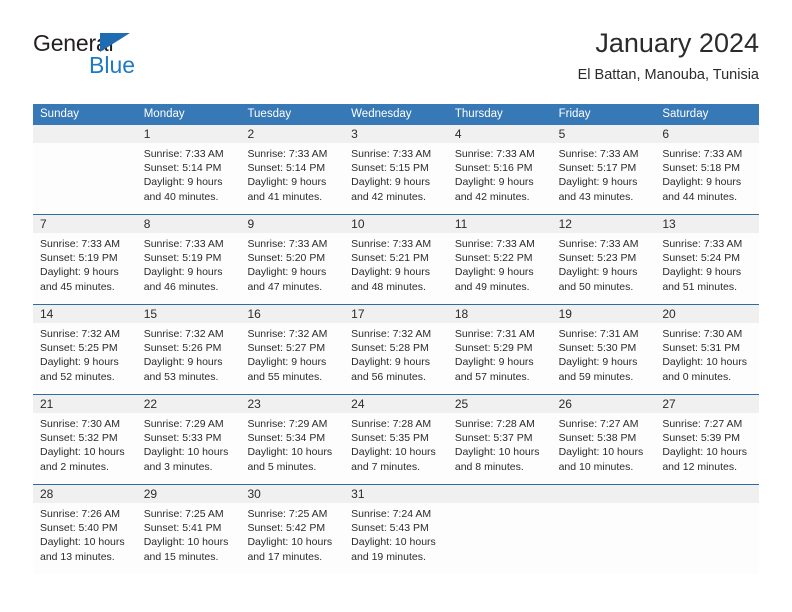 The height and width of the screenshot is (612, 792). What do you see at coordinates (287, 514) in the screenshot?
I see `sunrise-text: Sunrise: 7:25 AM` at bounding box center [287, 514].